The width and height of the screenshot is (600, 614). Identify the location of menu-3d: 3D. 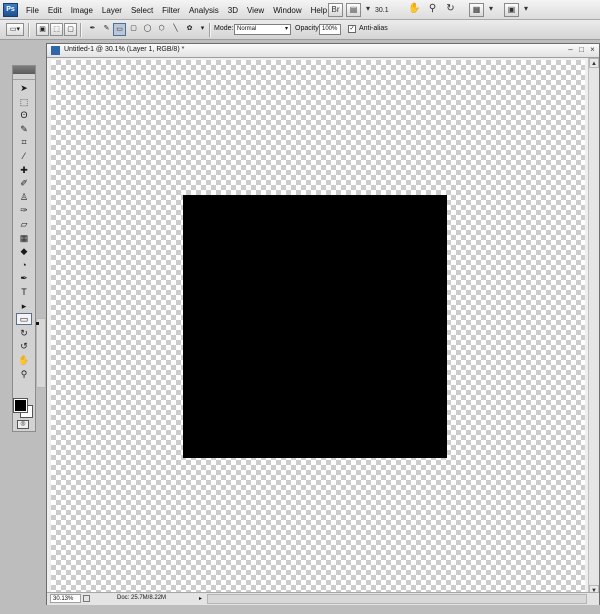
(233, 10).